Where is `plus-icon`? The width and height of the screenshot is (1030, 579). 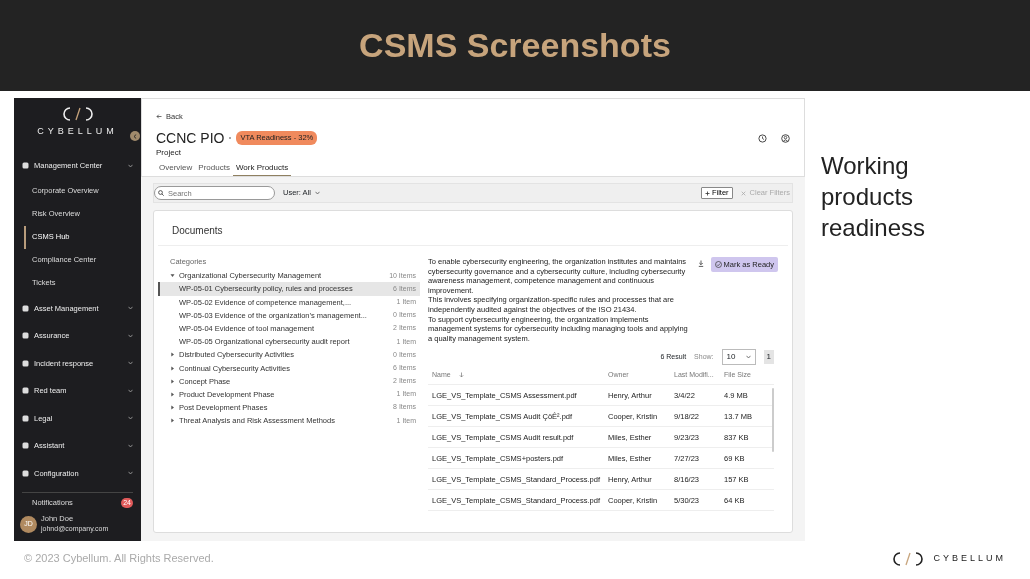
plus-icon is located at coordinates (707, 193).